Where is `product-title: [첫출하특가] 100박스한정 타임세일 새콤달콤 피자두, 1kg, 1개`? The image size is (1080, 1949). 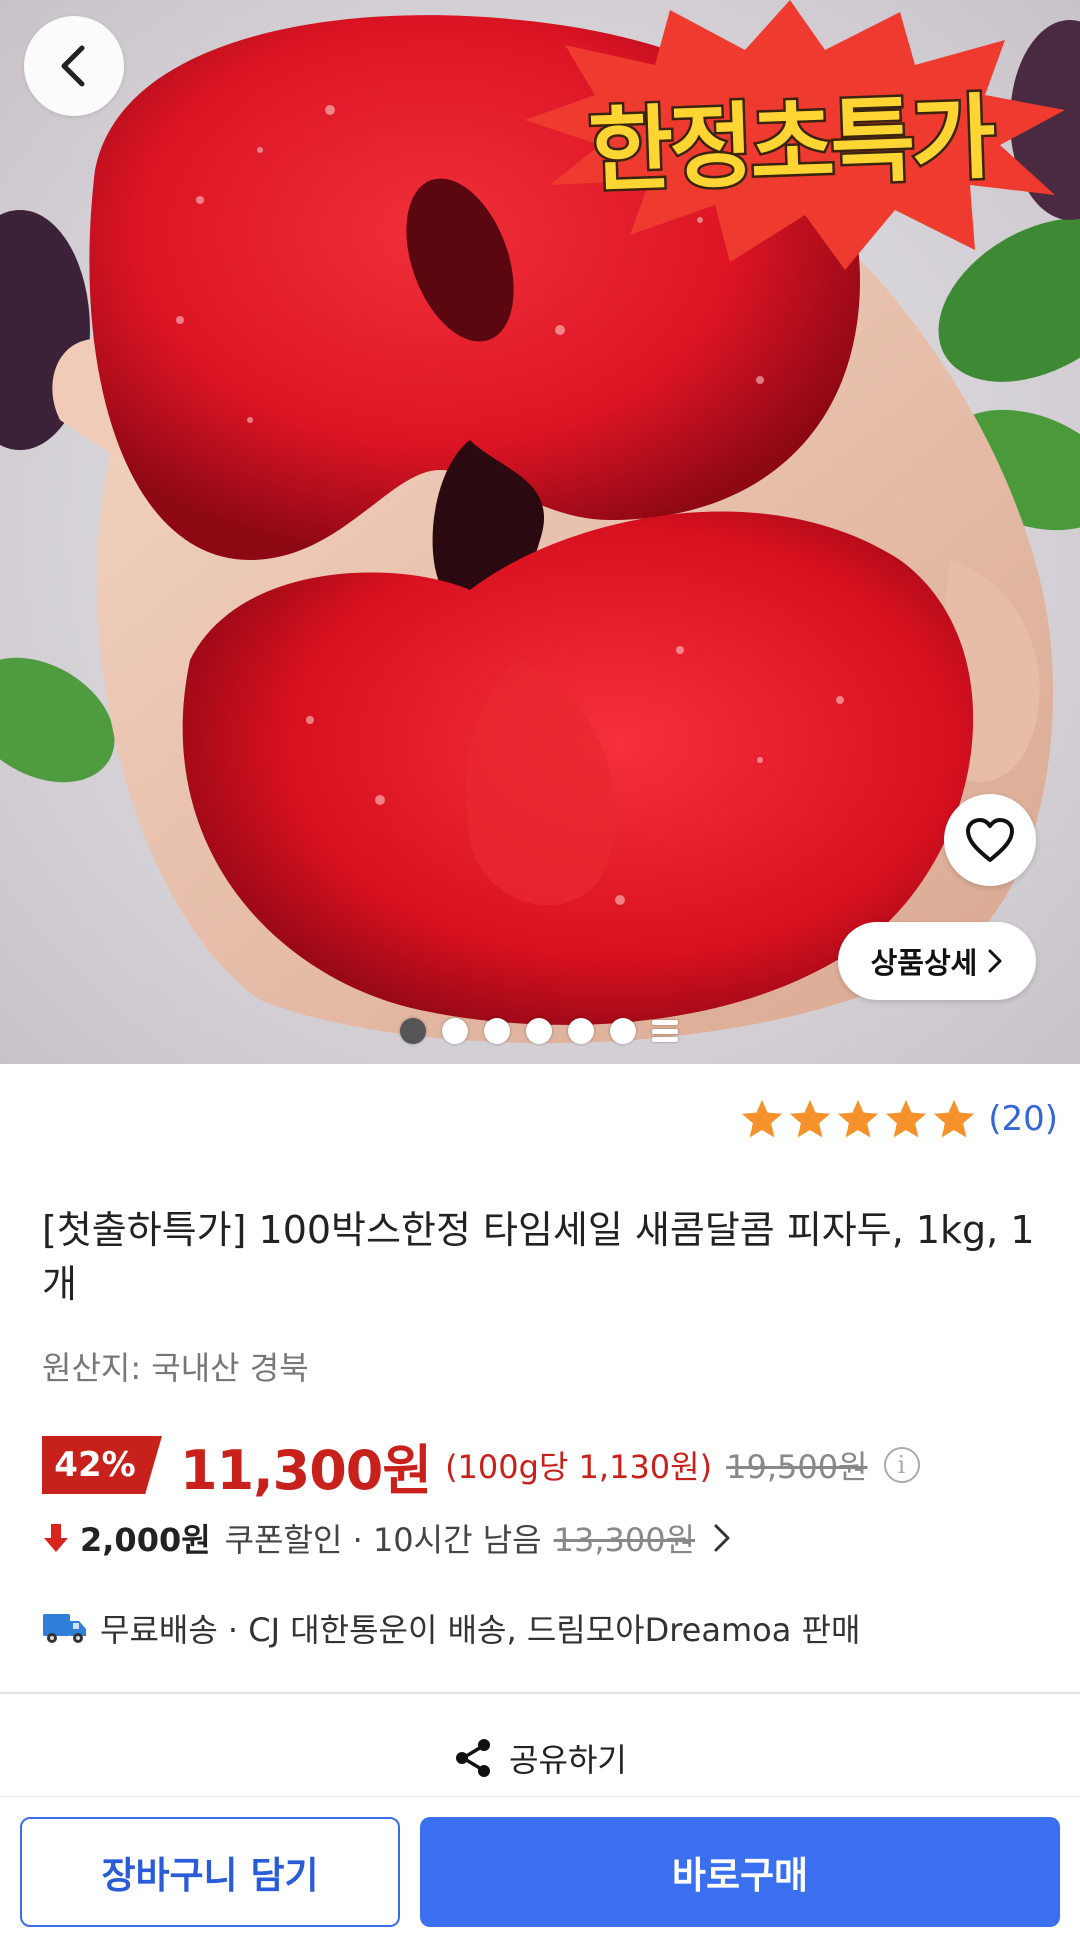 product-title: [첫출하특가] 100박스한정 타임세일 새콤달콤 피자두, 1kg, 1개 is located at coordinates (538, 1257).